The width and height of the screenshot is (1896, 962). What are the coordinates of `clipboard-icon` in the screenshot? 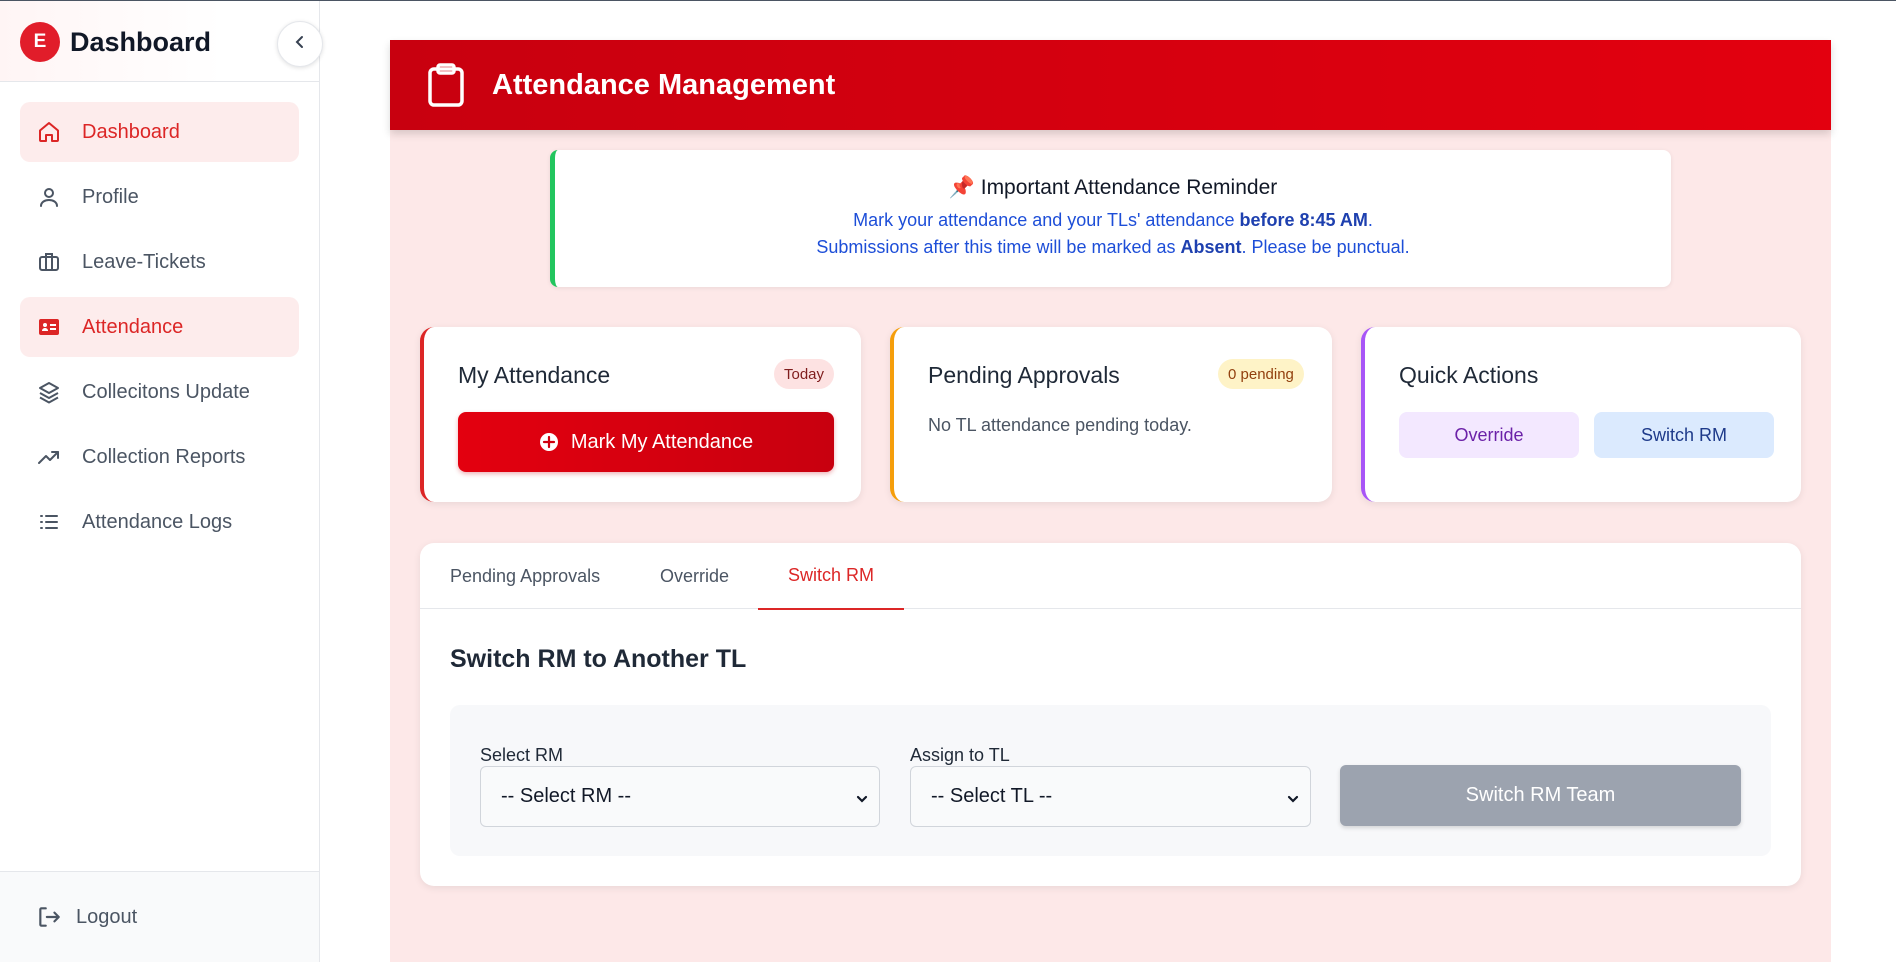 It's located at (446, 85).